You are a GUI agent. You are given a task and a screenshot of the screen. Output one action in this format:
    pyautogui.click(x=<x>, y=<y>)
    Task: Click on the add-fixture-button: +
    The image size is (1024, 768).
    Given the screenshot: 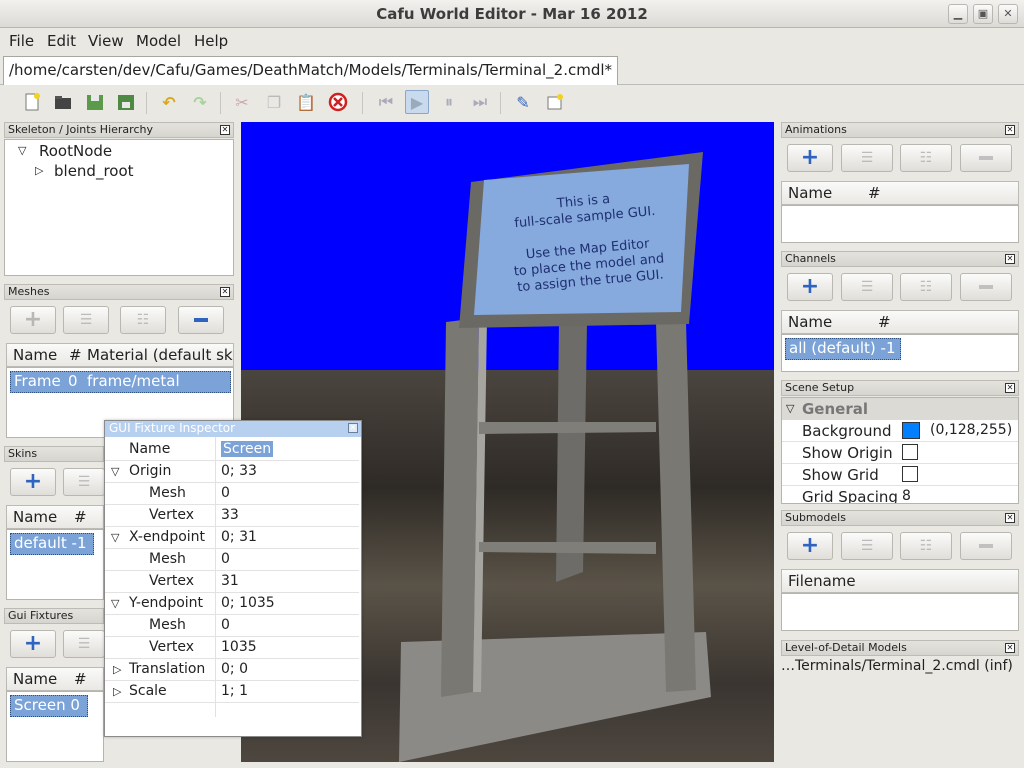 What is the action you would take?
    pyautogui.click(x=33, y=644)
    